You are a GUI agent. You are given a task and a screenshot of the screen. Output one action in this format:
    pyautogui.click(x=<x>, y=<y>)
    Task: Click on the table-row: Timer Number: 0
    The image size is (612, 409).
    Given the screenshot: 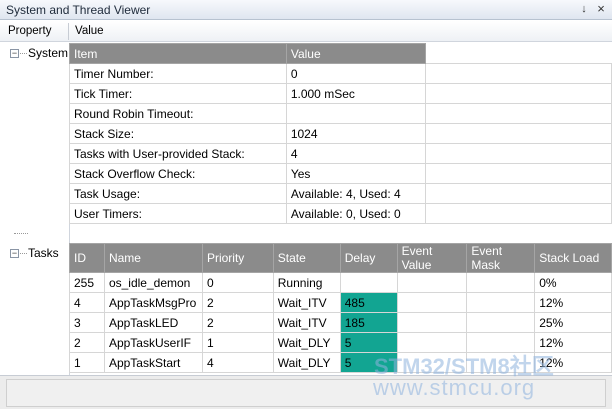 What is the action you would take?
    pyautogui.click(x=340, y=73)
    